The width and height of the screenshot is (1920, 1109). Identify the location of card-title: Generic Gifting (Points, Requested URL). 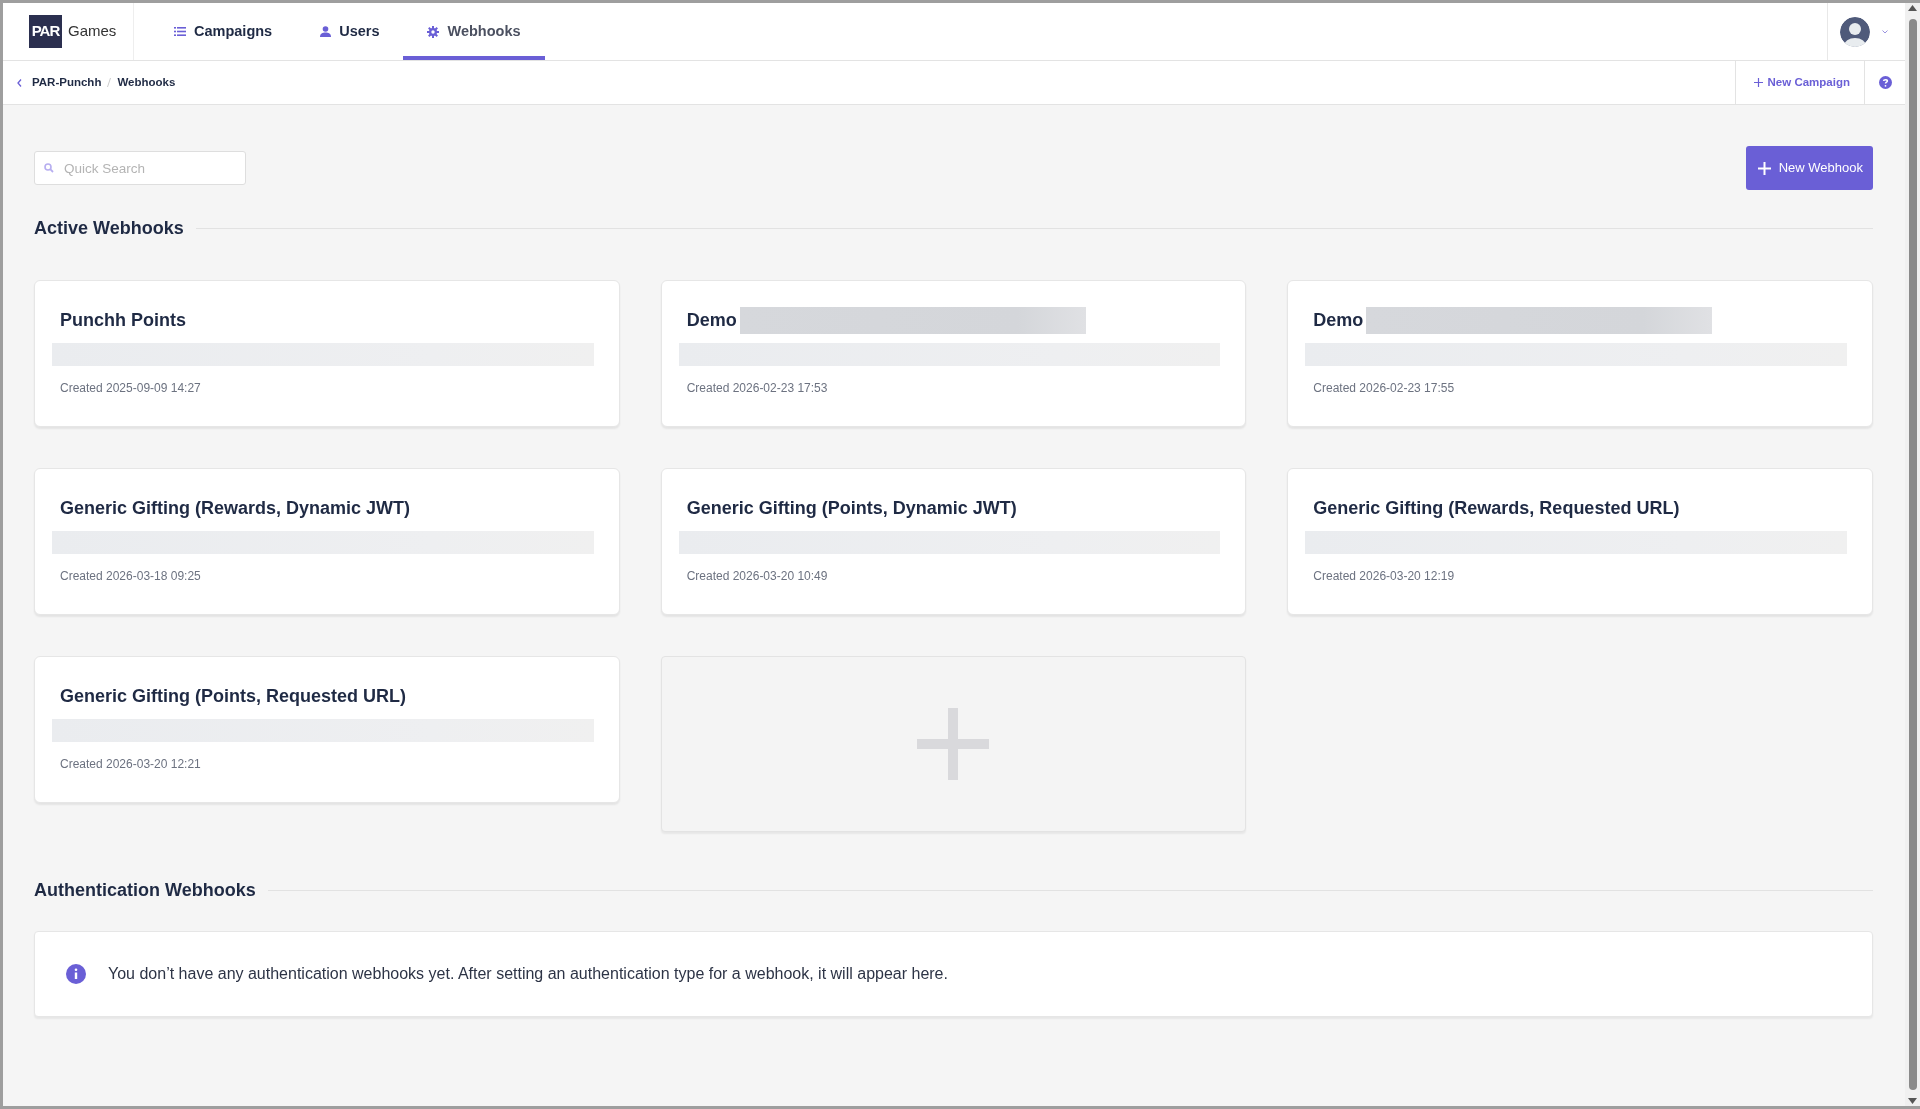
(233, 696).